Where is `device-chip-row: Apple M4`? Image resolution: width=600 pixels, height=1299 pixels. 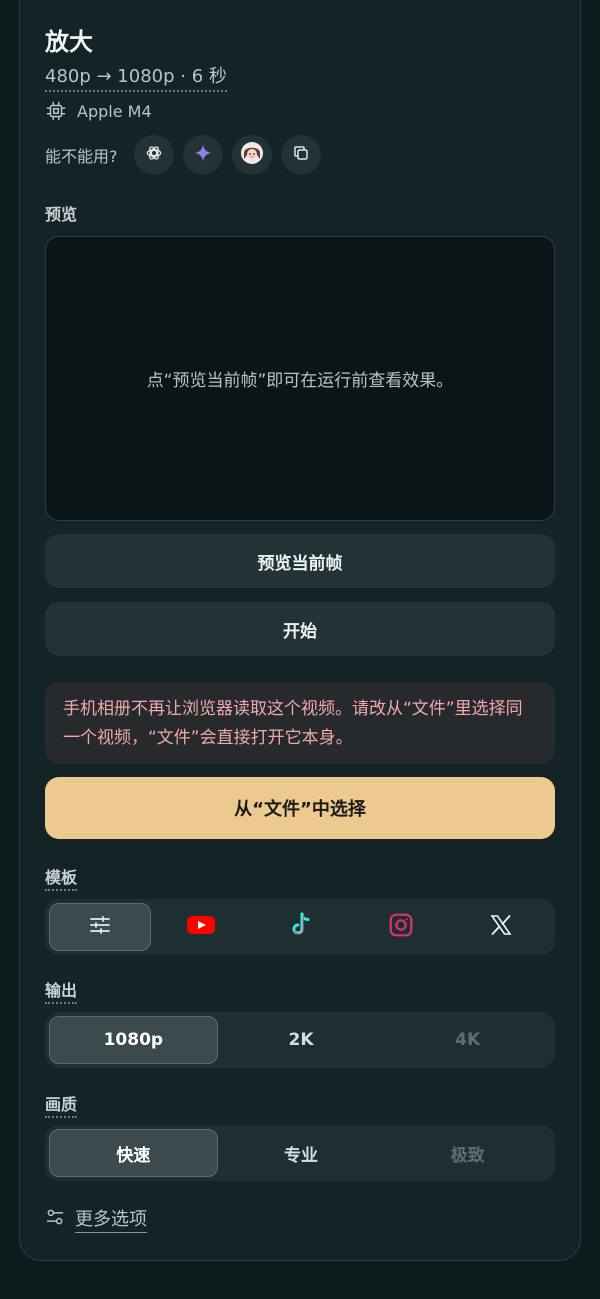 device-chip-row: Apple M4 is located at coordinates (98, 111).